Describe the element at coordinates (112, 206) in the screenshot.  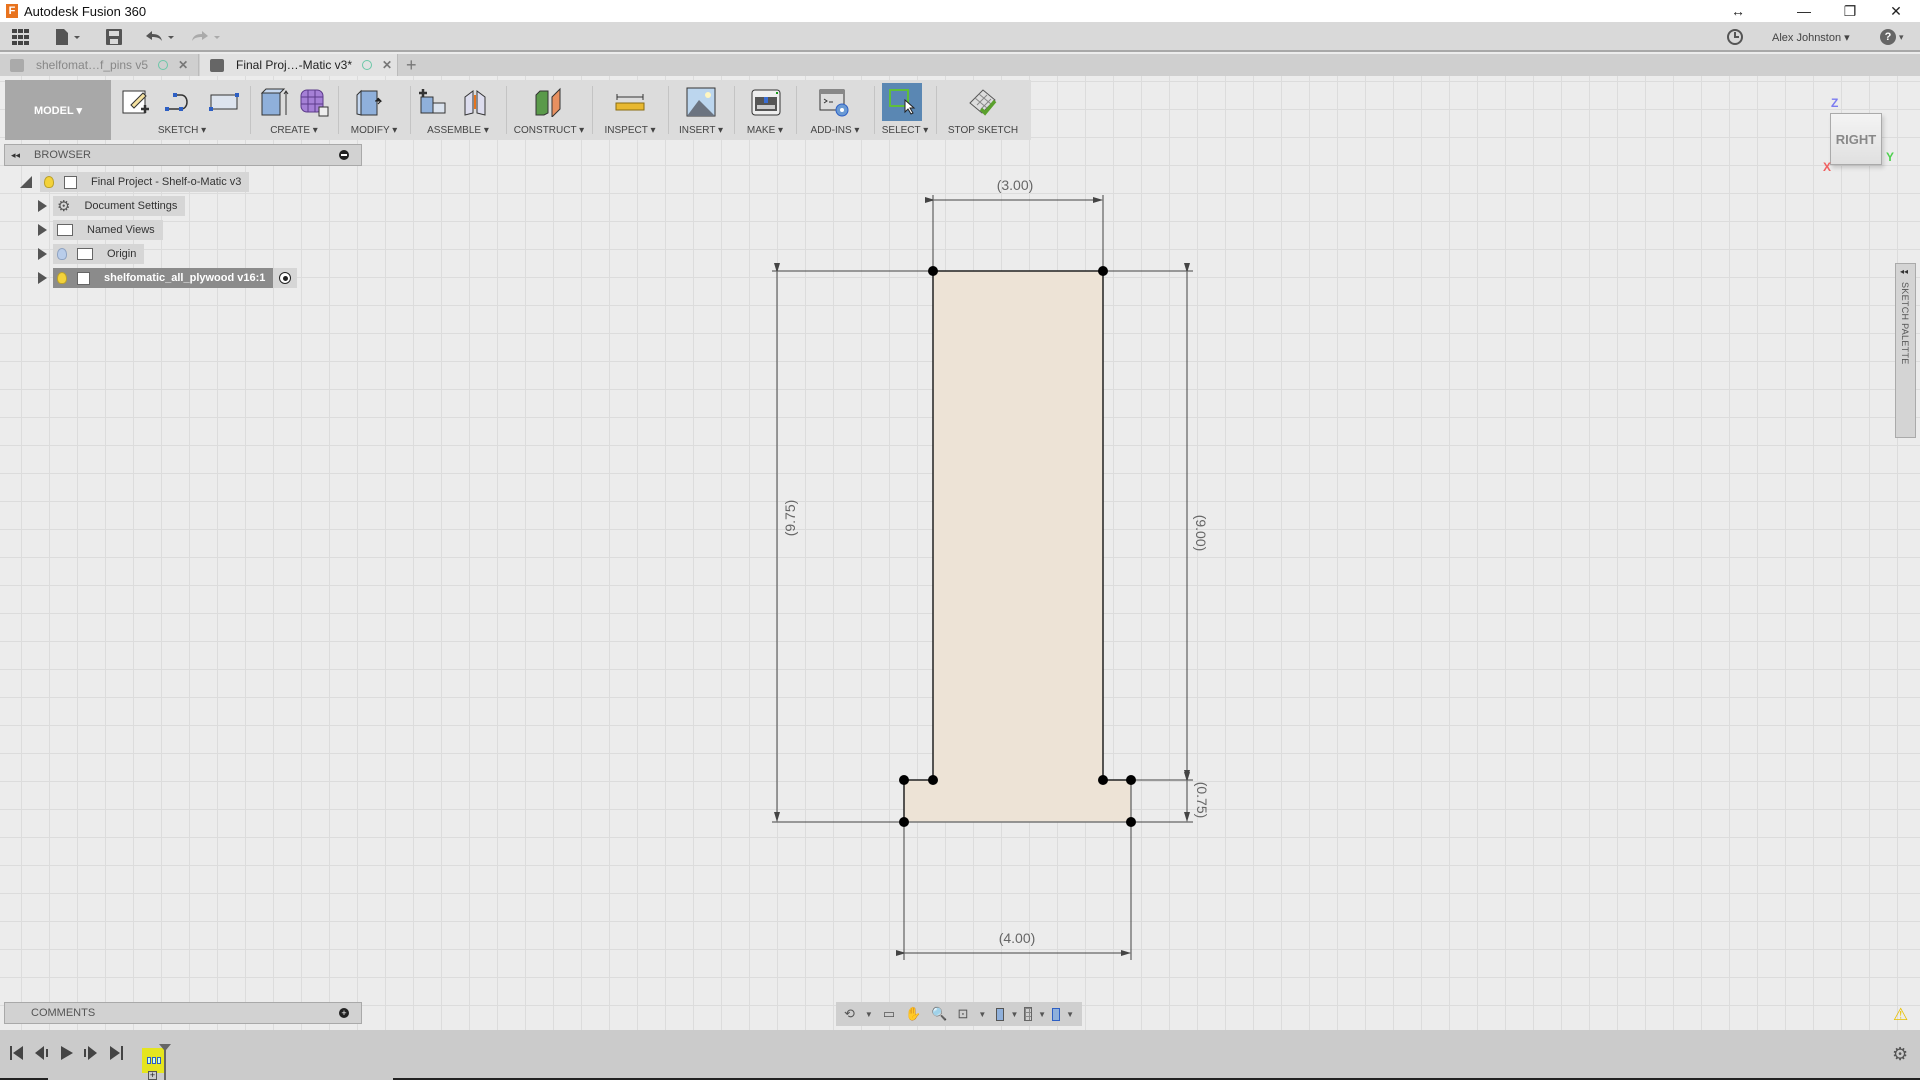
I see `browser-item-document-settings: ⚙ Document Settings` at that location.